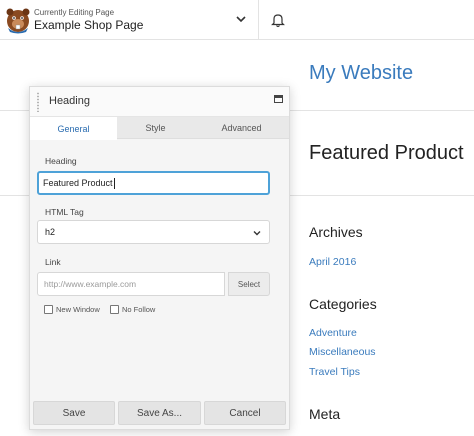  I want to click on html-tag-value: h2, so click(50, 232).